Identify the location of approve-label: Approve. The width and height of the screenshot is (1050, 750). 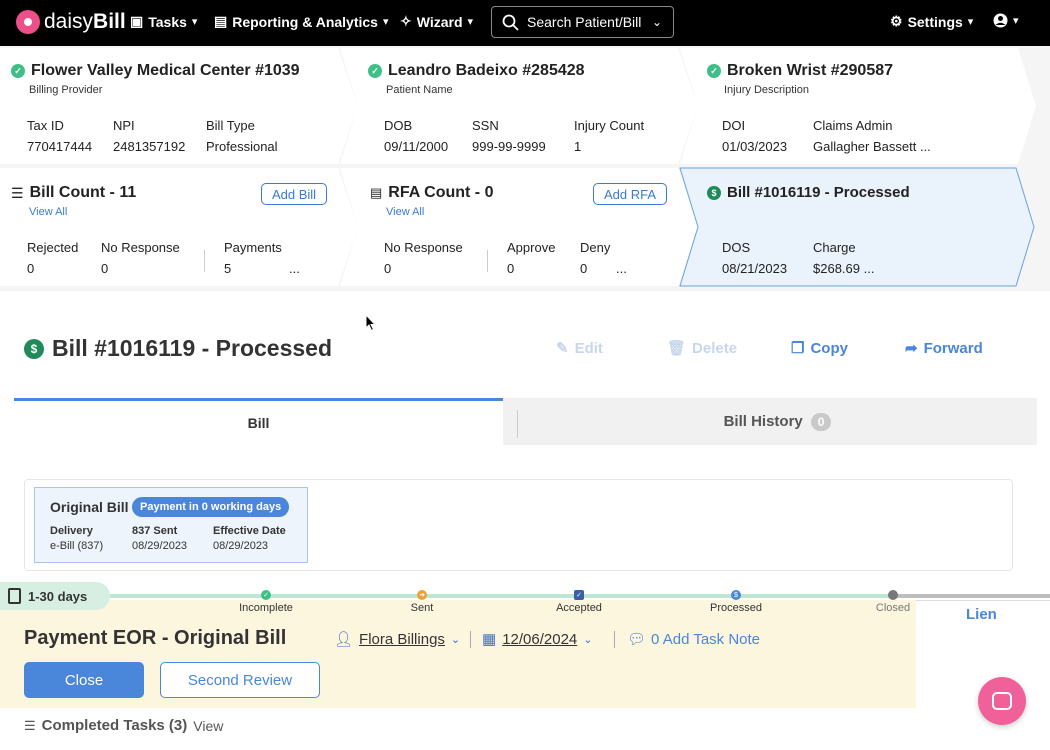
(531, 247).